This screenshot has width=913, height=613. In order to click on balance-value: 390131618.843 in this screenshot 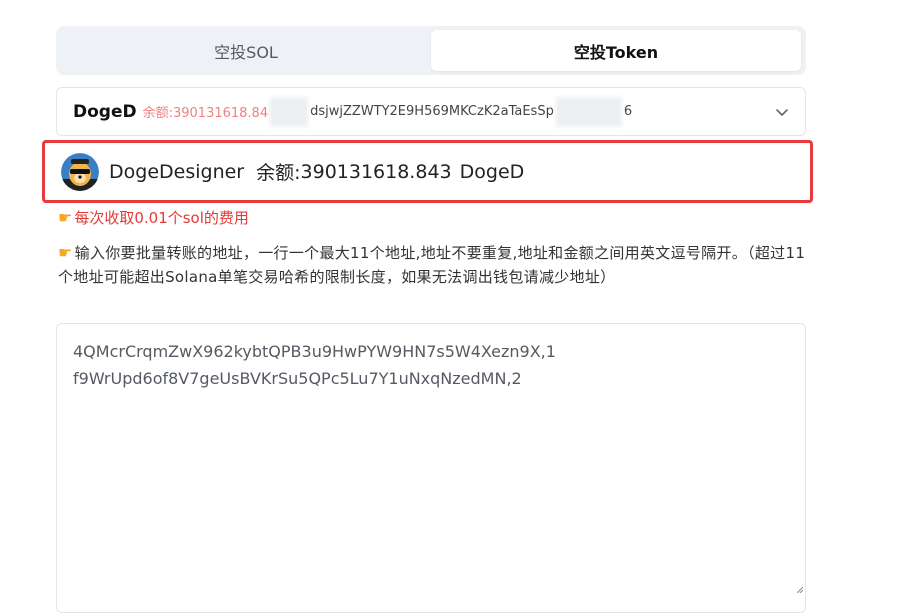, I will do `click(376, 171)`.